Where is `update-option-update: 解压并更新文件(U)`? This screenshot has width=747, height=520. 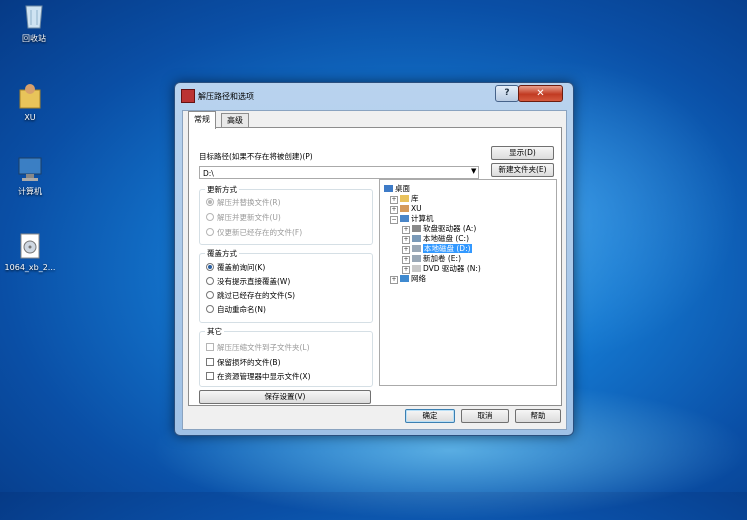
update-option-update: 解压并更新文件(U) is located at coordinates (243, 217).